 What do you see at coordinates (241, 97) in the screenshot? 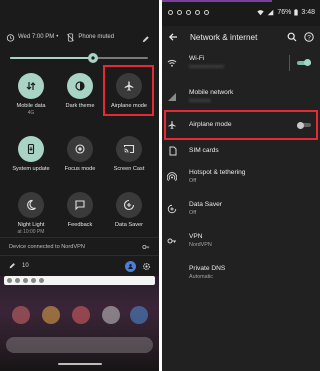
I see `mobile-network-row: Mobile network xxxxxxxx` at bounding box center [241, 97].